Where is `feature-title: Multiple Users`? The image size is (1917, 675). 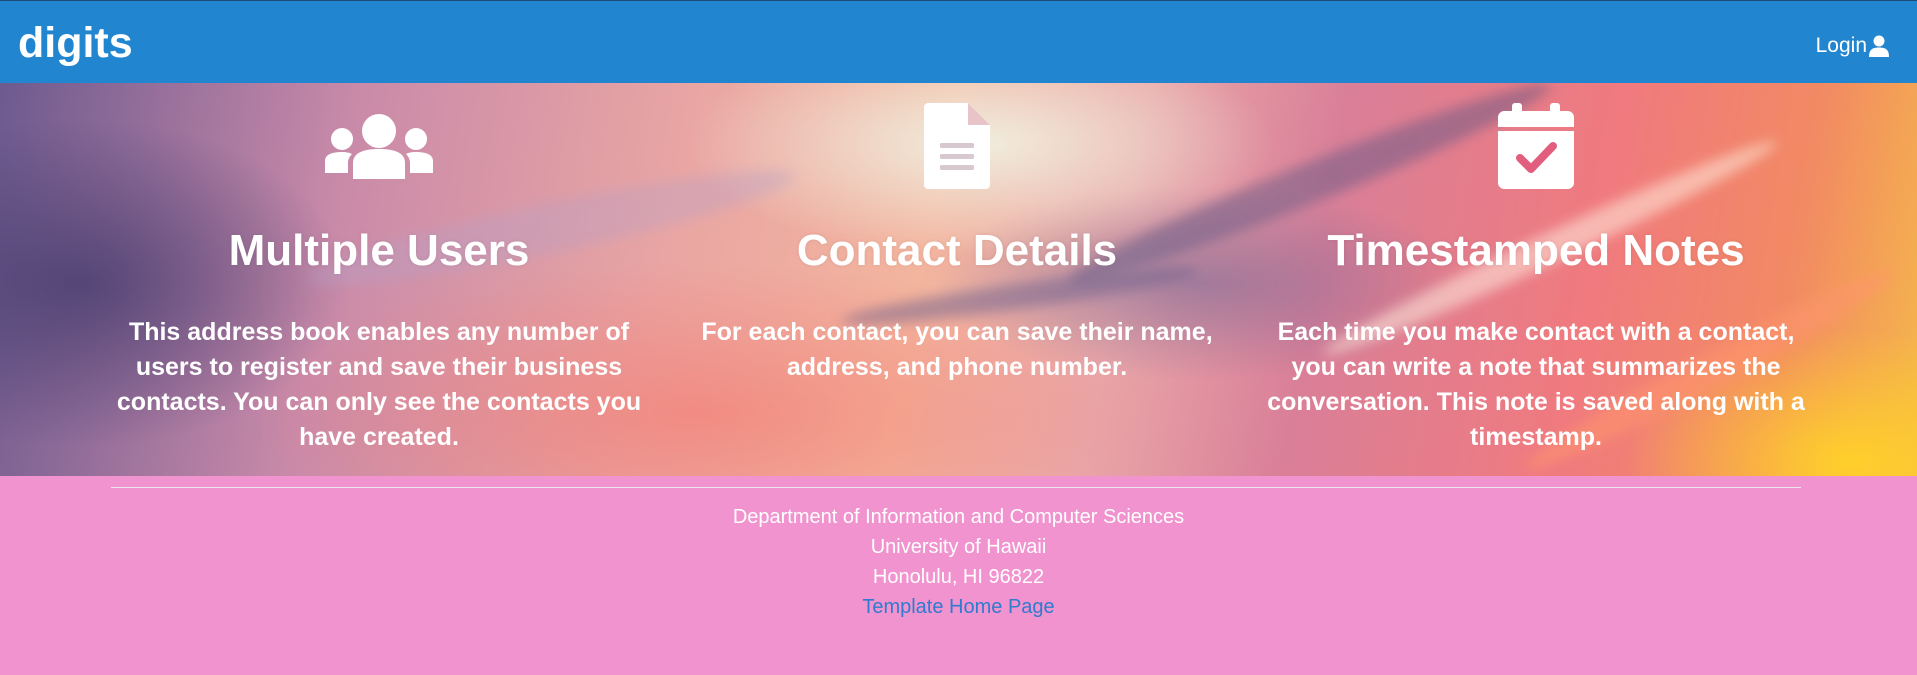
feature-title: Multiple Users is located at coordinates (379, 250).